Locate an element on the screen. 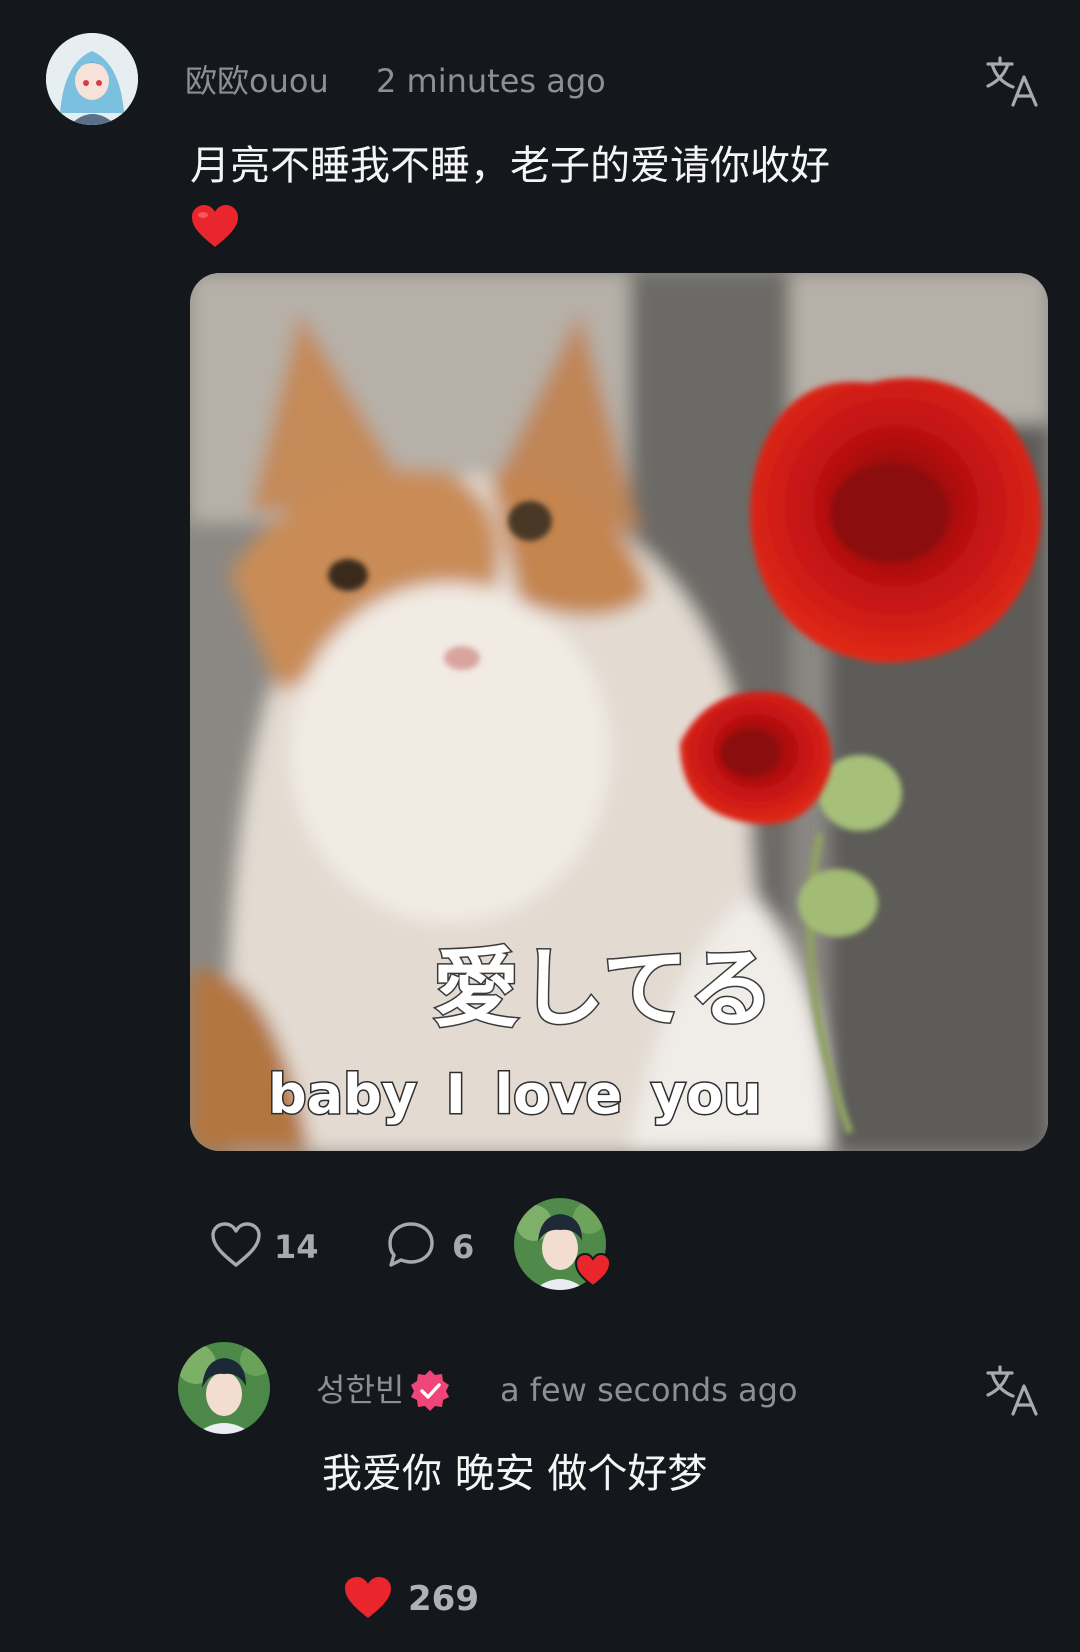 Image resolution: width=1080 pixels, height=1652 pixels. author-avatar is located at coordinates (92, 79).